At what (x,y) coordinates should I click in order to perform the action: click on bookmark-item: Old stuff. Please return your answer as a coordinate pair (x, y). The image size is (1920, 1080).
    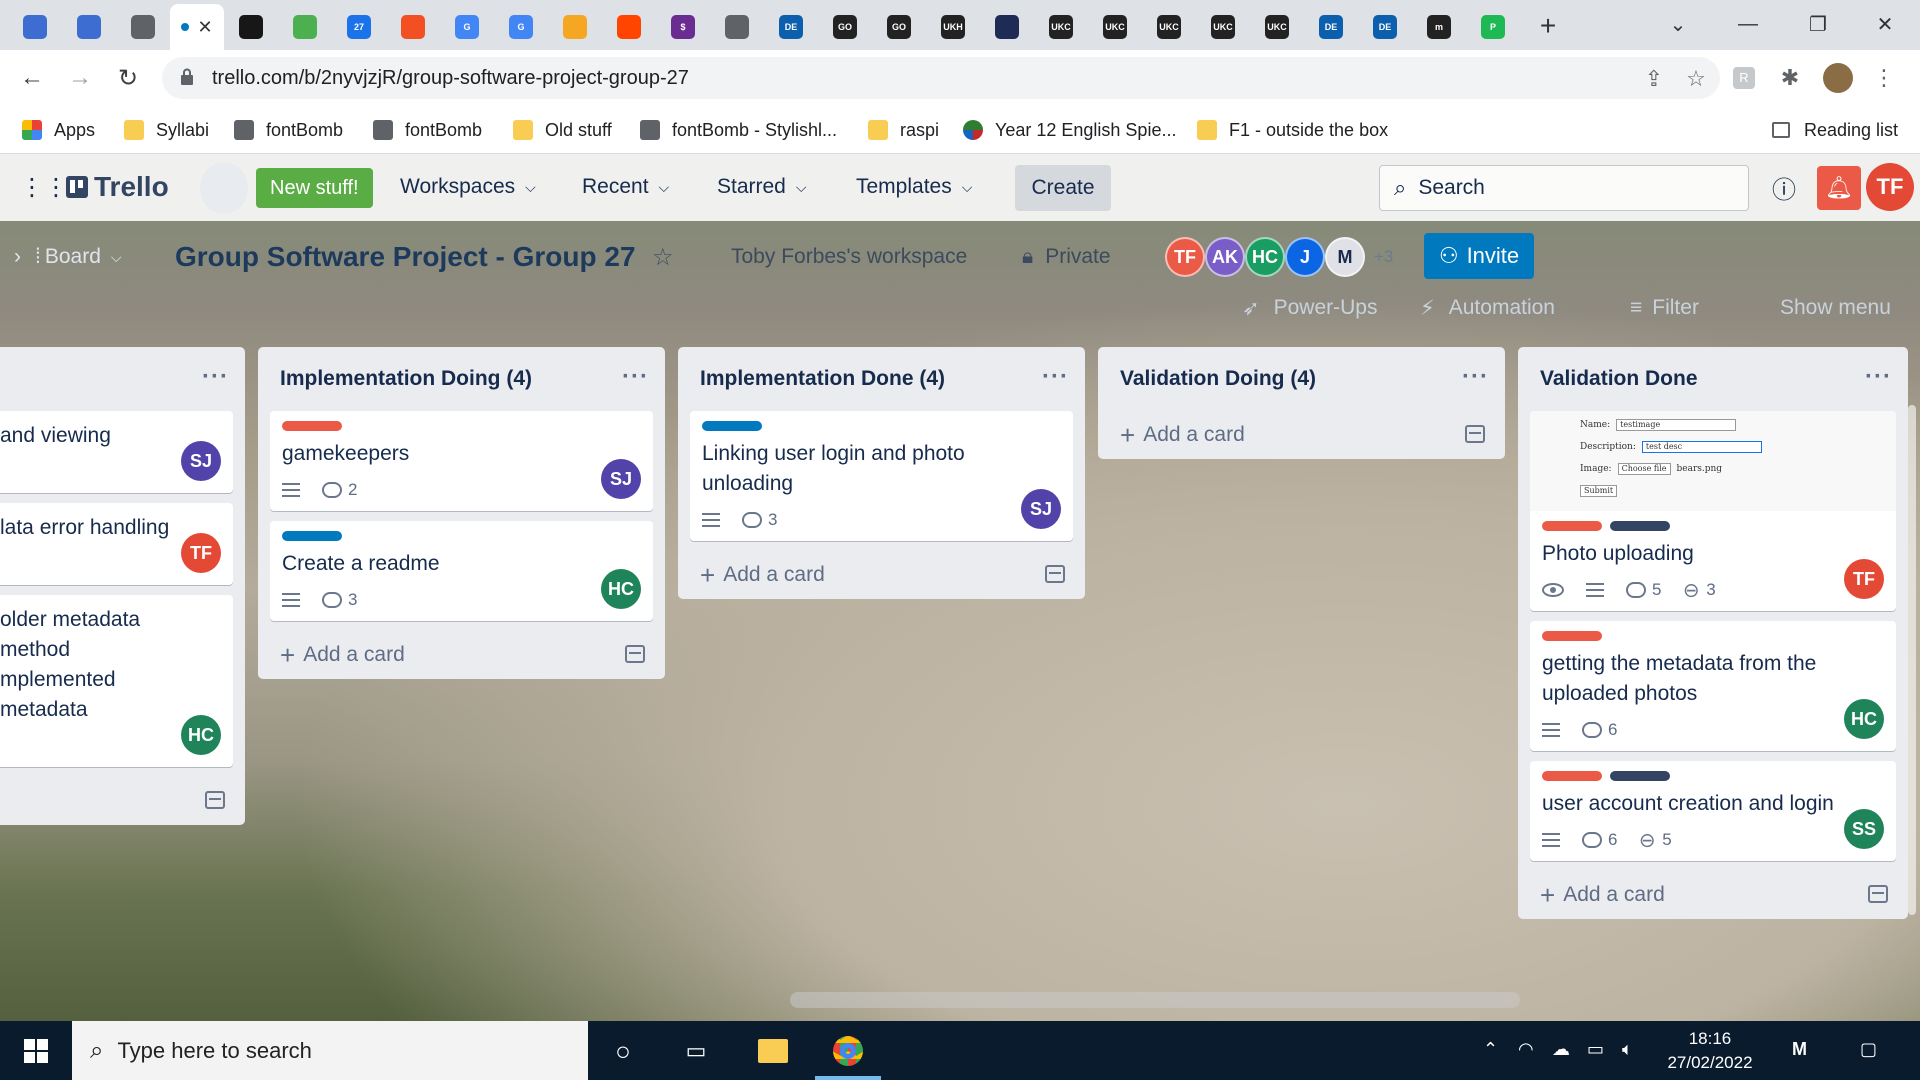
    Looking at the image, I should click on (562, 130).